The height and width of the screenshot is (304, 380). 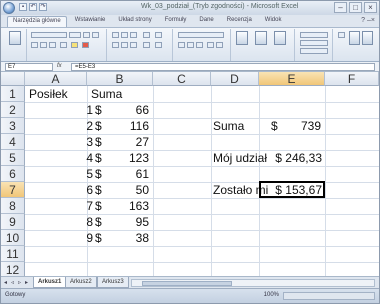 I want to click on find-select-icon, so click(x=367, y=38).